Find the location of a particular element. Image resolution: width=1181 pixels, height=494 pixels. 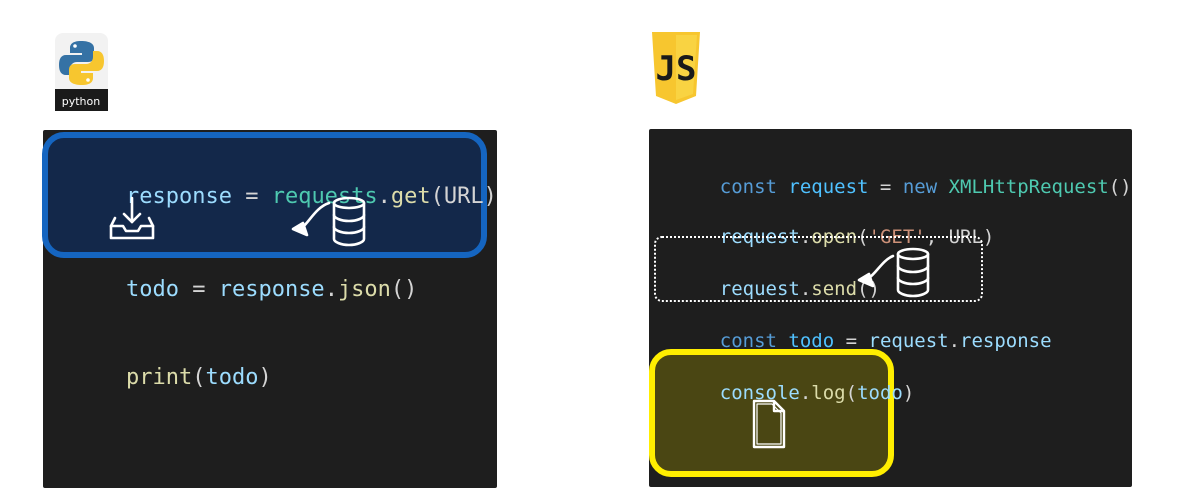

code-token: get is located at coordinates (410, 196).